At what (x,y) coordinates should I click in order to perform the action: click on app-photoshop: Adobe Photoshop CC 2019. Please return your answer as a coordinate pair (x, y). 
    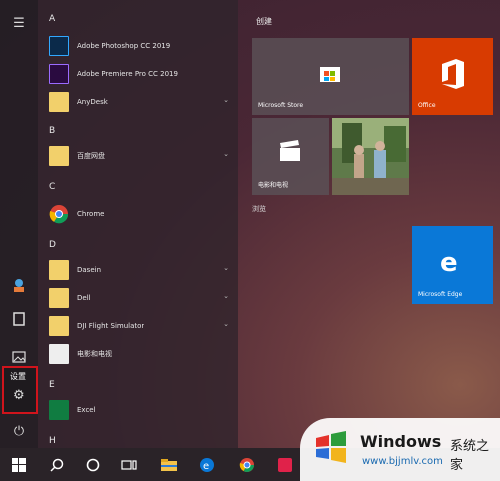
    Looking at the image, I should click on (139, 46).